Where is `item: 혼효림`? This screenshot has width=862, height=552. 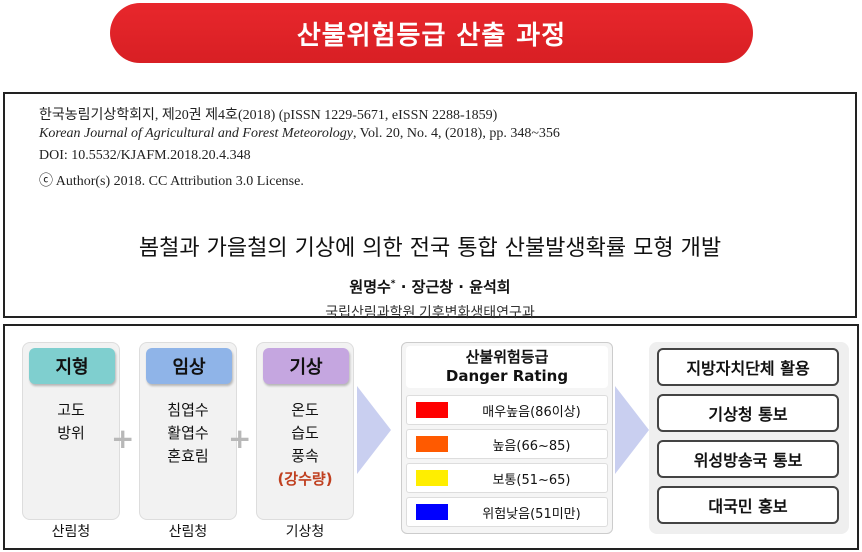
item: 혼효림 is located at coordinates (188, 456).